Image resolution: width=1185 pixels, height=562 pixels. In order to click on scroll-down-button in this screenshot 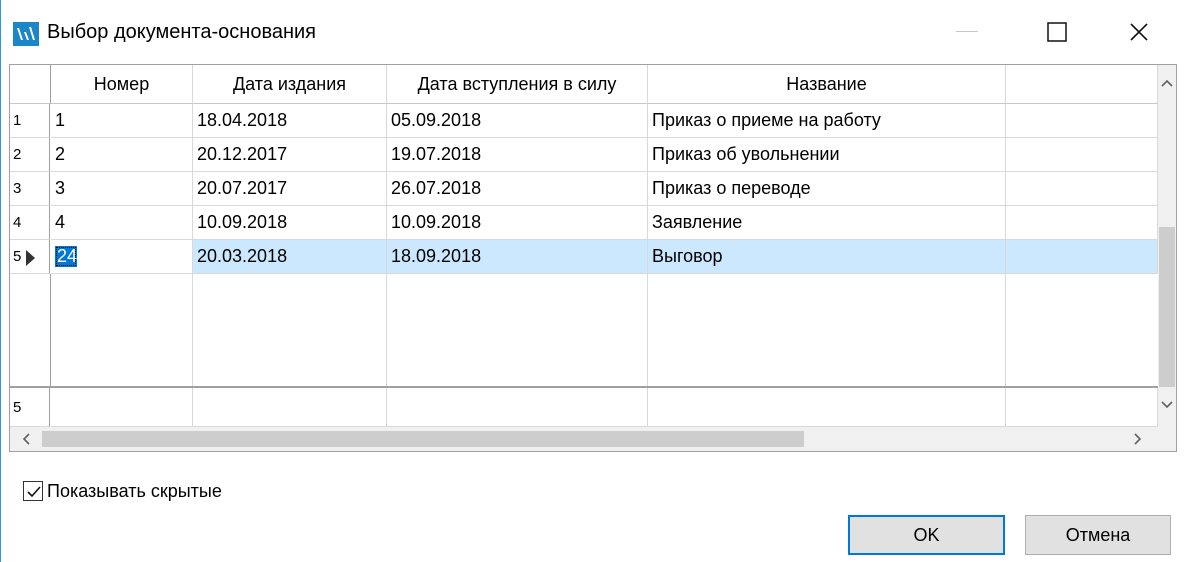, I will do `click(1167, 405)`.